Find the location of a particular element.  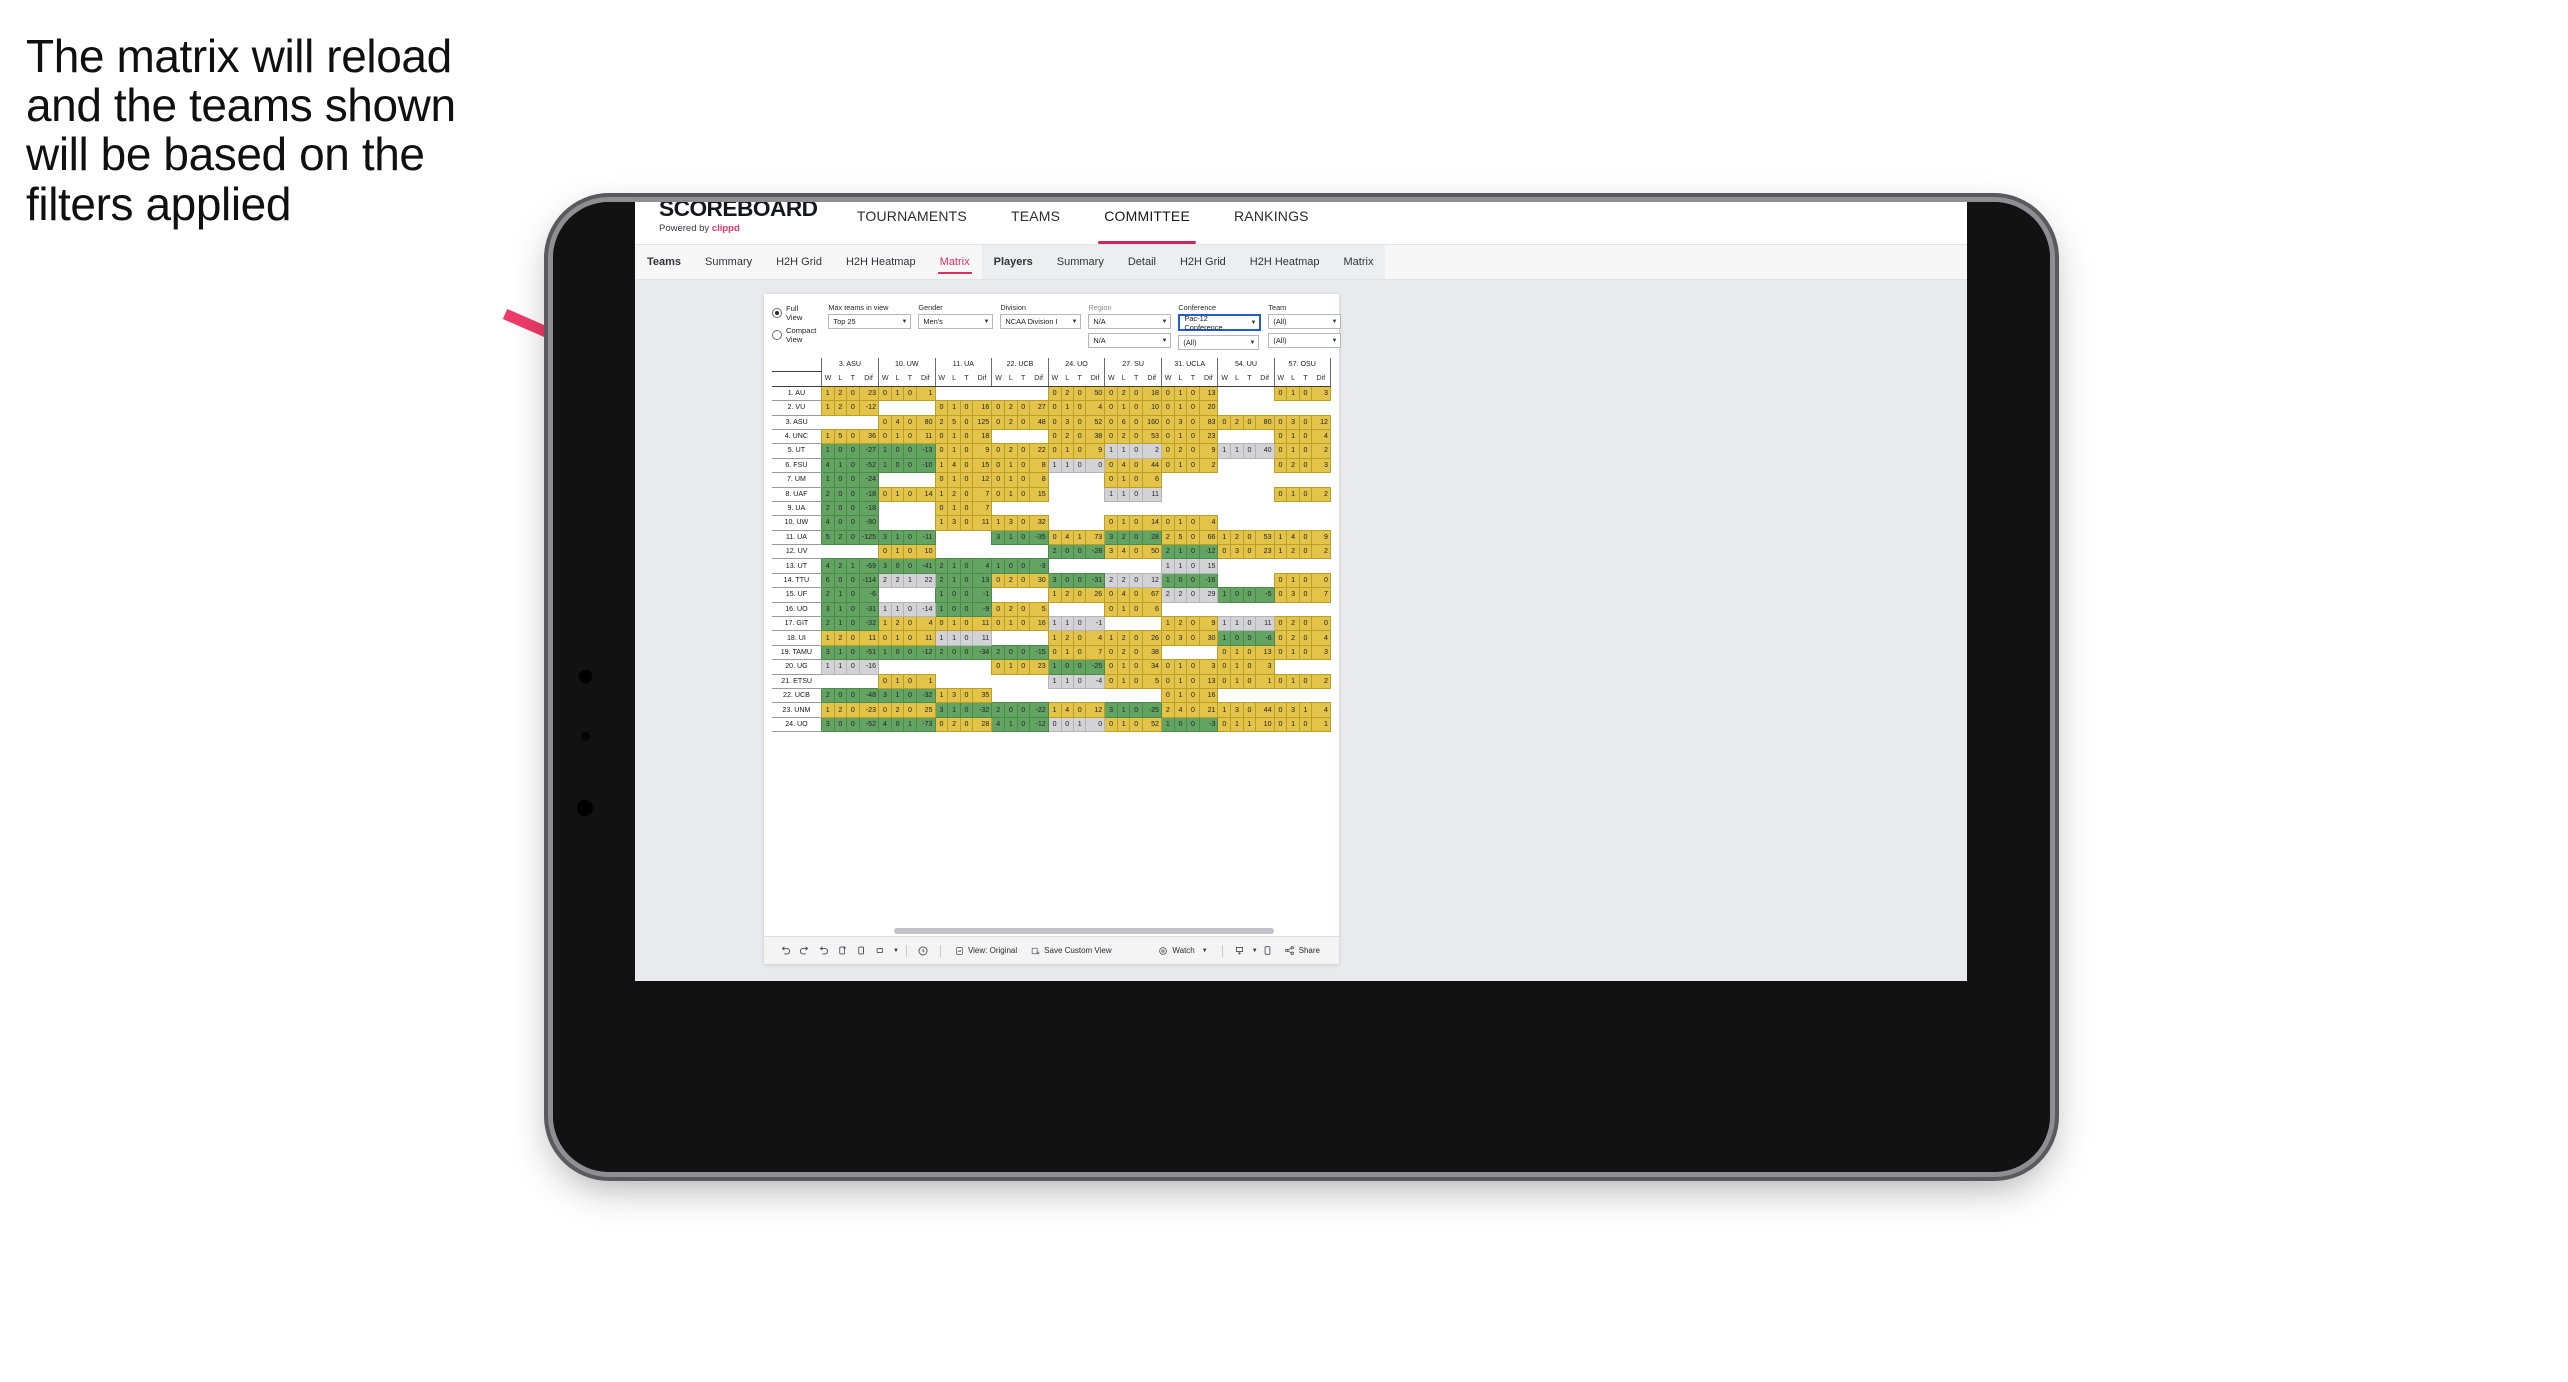

save-custom-view-button: Save Custom View is located at coordinates (1071, 951).